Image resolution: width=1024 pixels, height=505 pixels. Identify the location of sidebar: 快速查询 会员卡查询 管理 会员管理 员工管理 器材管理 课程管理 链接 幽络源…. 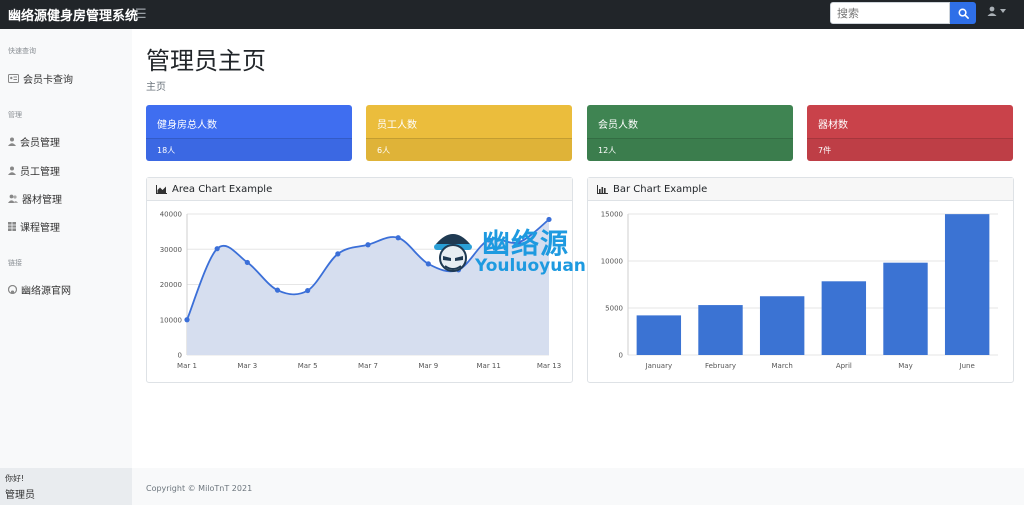
(66, 267).